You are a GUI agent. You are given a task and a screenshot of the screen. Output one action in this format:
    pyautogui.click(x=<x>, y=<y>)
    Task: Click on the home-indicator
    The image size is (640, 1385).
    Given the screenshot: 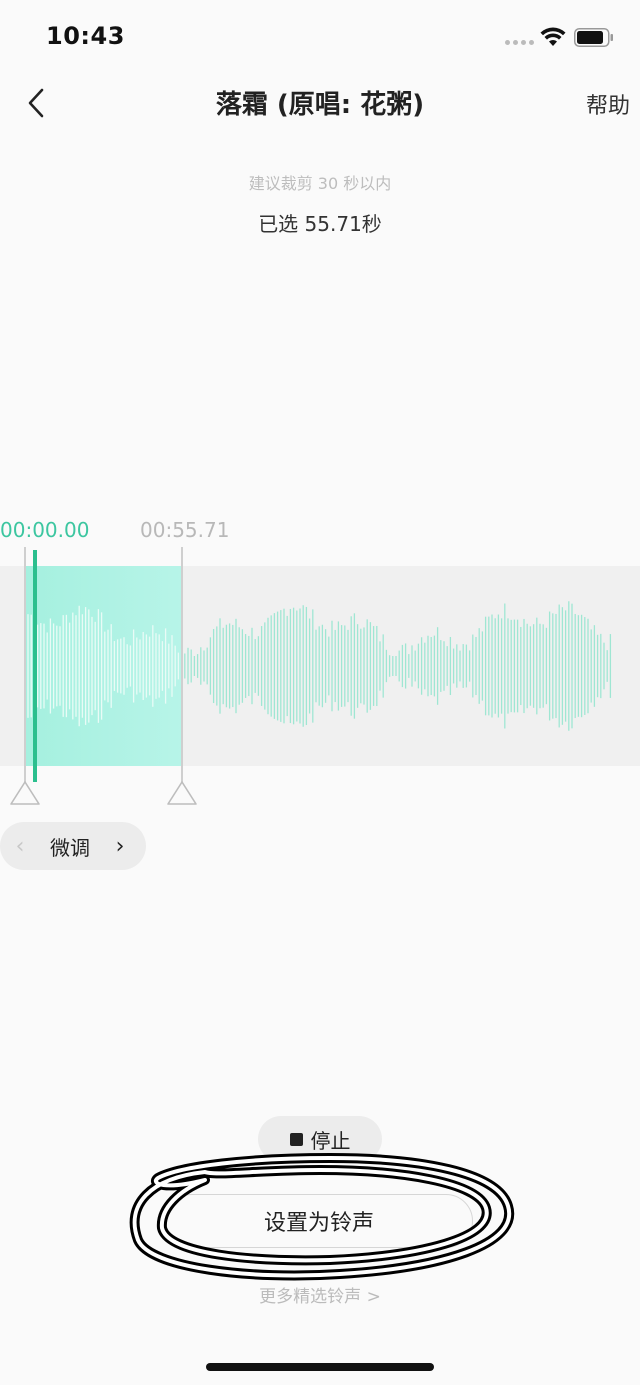 What is the action you would take?
    pyautogui.click(x=320, y=1367)
    